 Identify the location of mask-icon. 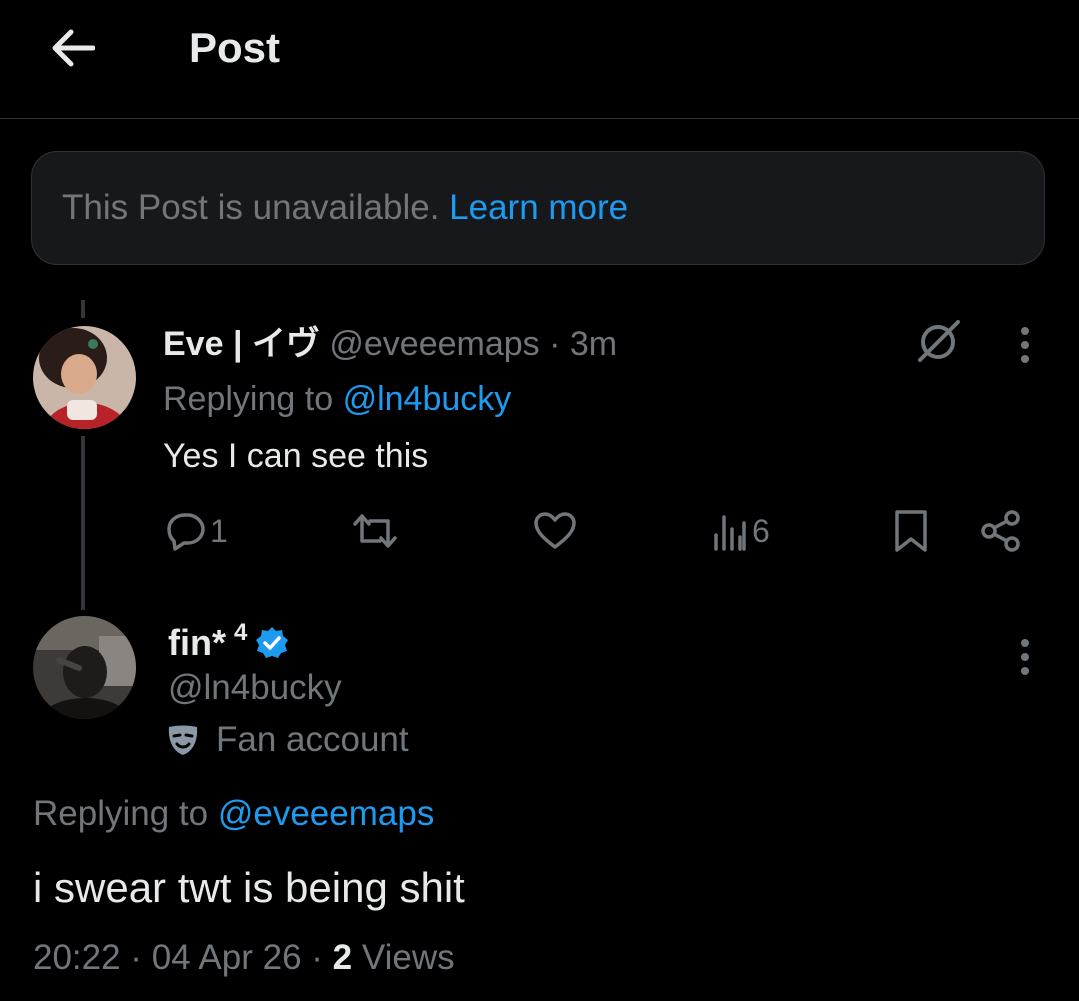
(183, 740).